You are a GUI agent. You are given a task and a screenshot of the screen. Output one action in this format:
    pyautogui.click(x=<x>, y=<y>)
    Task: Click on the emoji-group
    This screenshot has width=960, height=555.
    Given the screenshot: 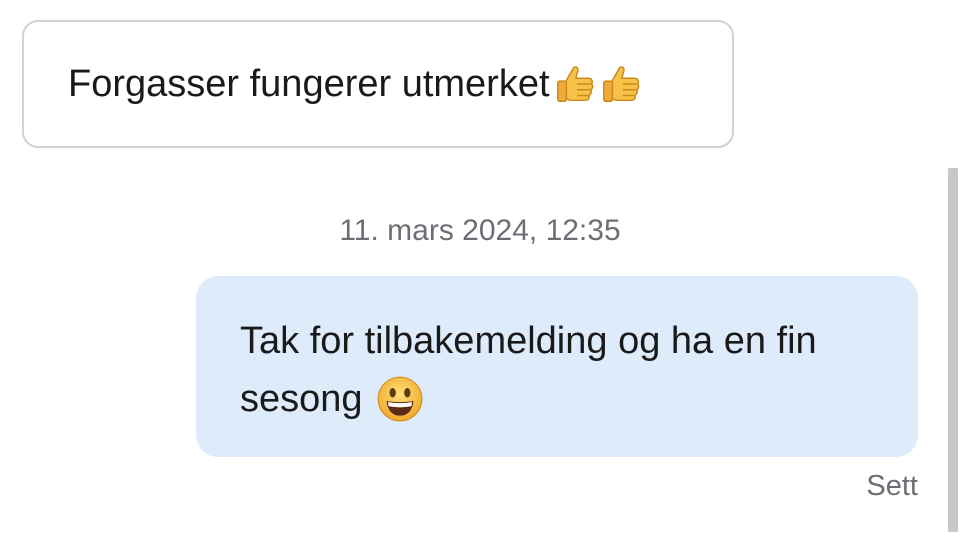 What is the action you would take?
    pyautogui.click(x=598, y=84)
    